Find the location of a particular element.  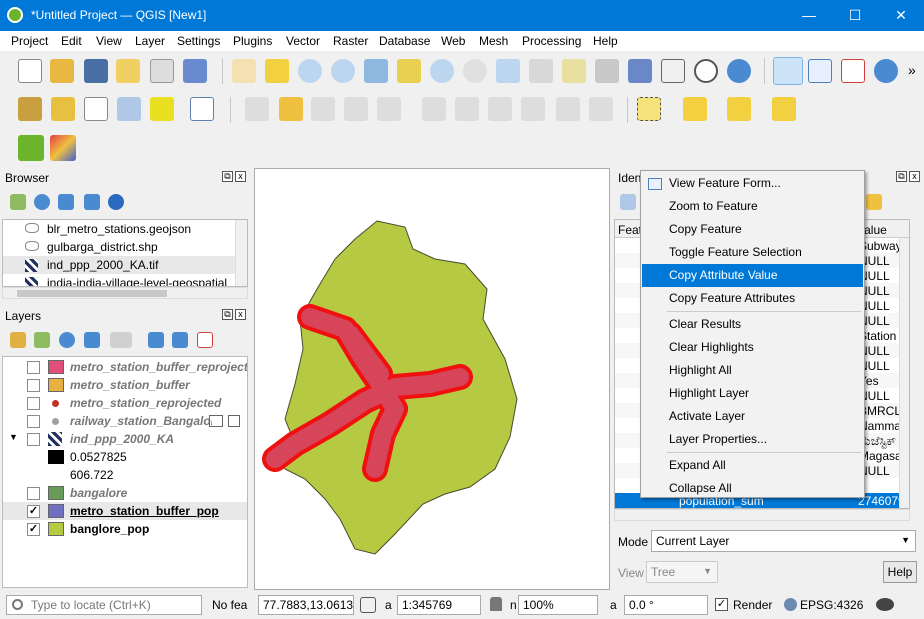

new-virtual-layer-icon is located at coordinates (162, 109).